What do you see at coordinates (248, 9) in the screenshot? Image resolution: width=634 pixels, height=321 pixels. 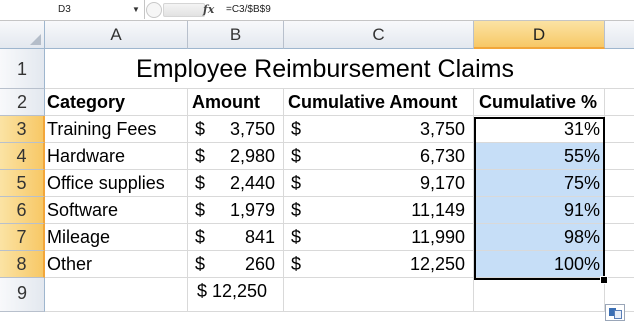 I see `formula-input: =C3/$B$9` at bounding box center [248, 9].